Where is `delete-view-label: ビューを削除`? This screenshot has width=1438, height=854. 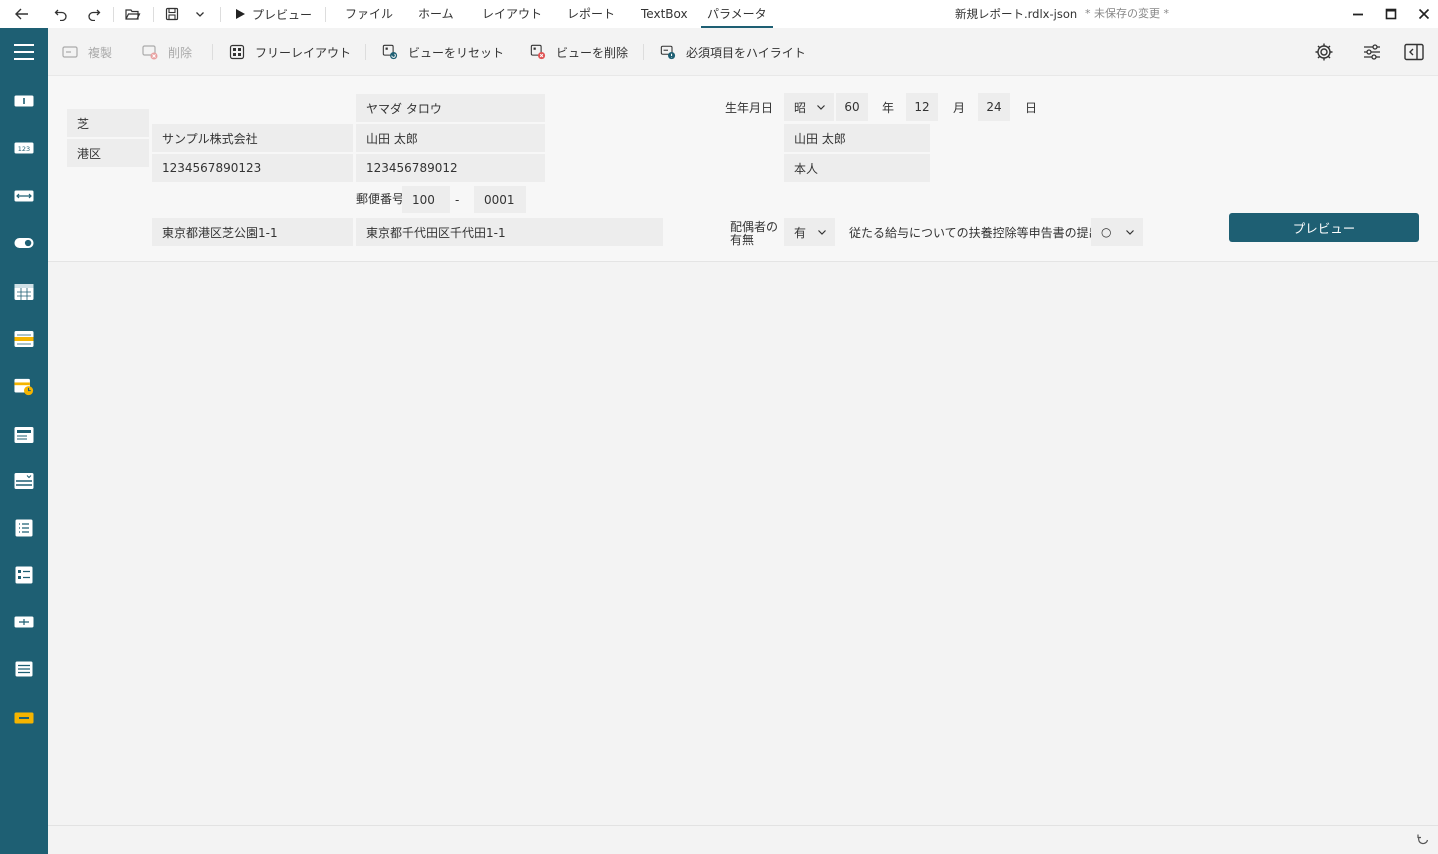
delete-view-label: ビューを削除 is located at coordinates (592, 52).